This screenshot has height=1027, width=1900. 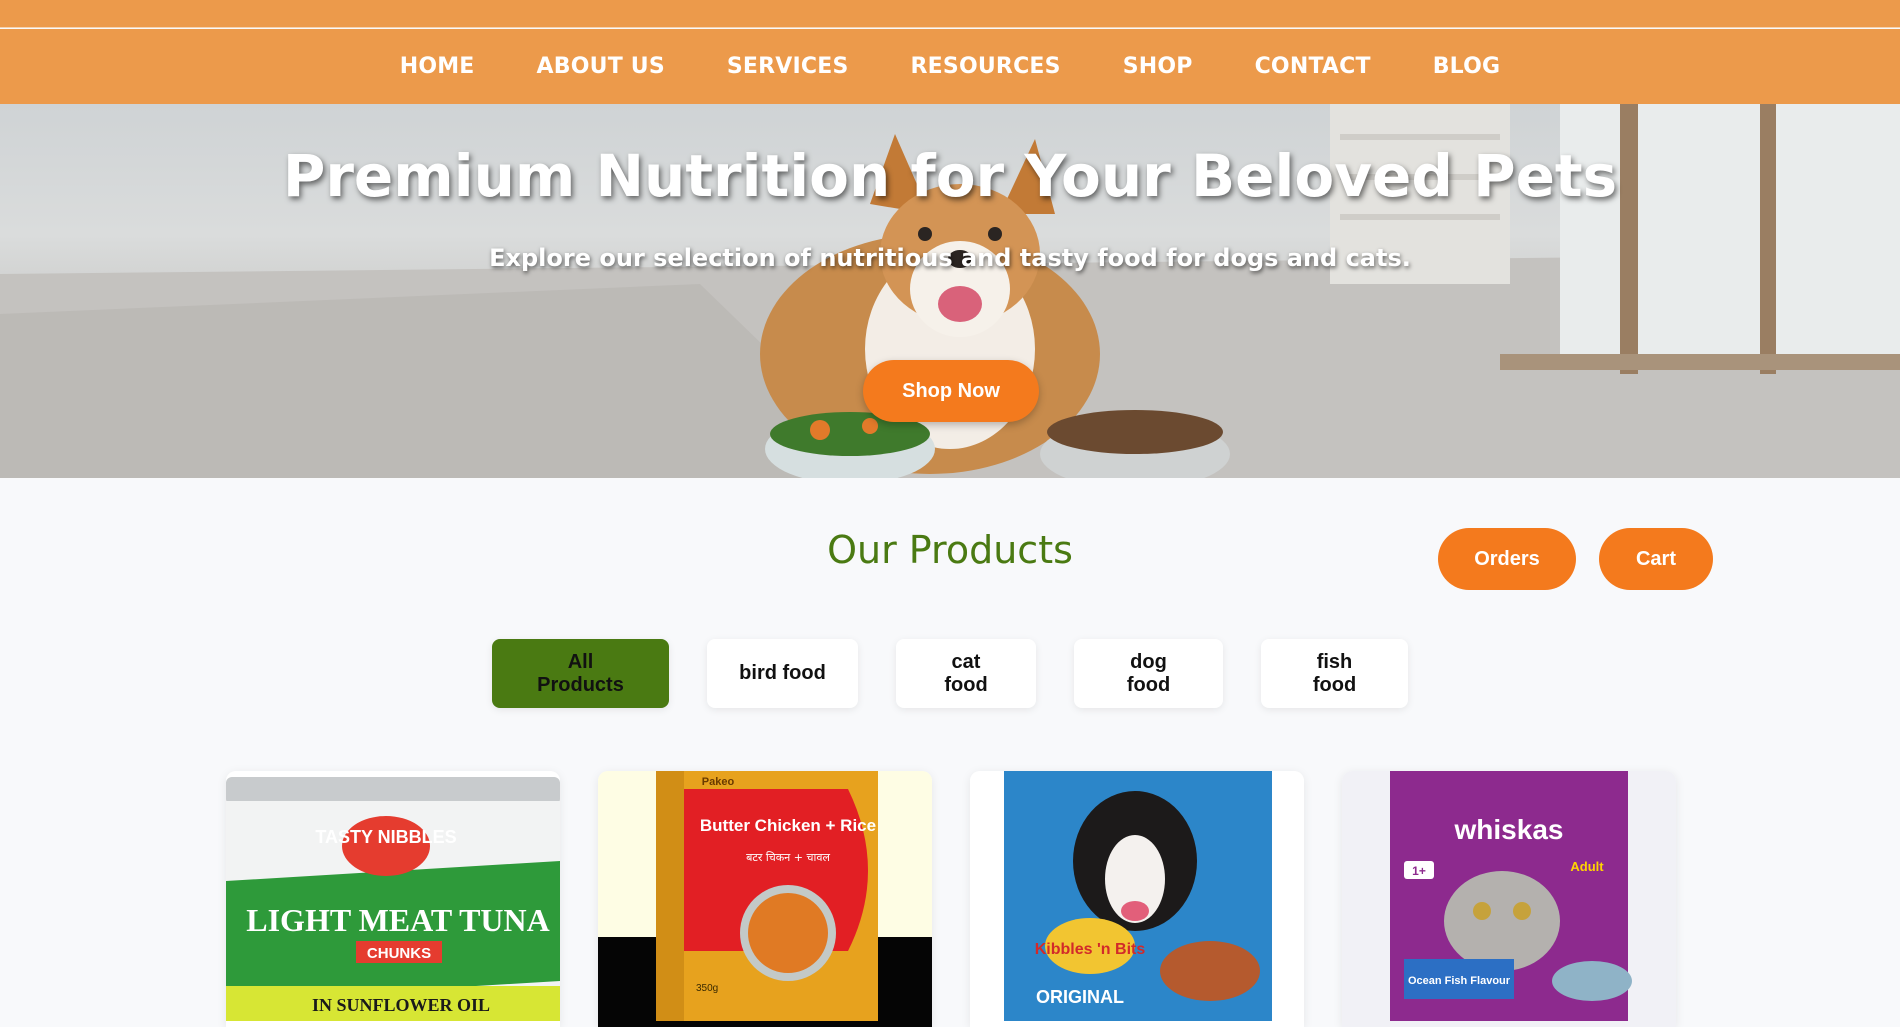 What do you see at coordinates (718, 782) in the screenshot?
I see `product-brand: Pakeo` at bounding box center [718, 782].